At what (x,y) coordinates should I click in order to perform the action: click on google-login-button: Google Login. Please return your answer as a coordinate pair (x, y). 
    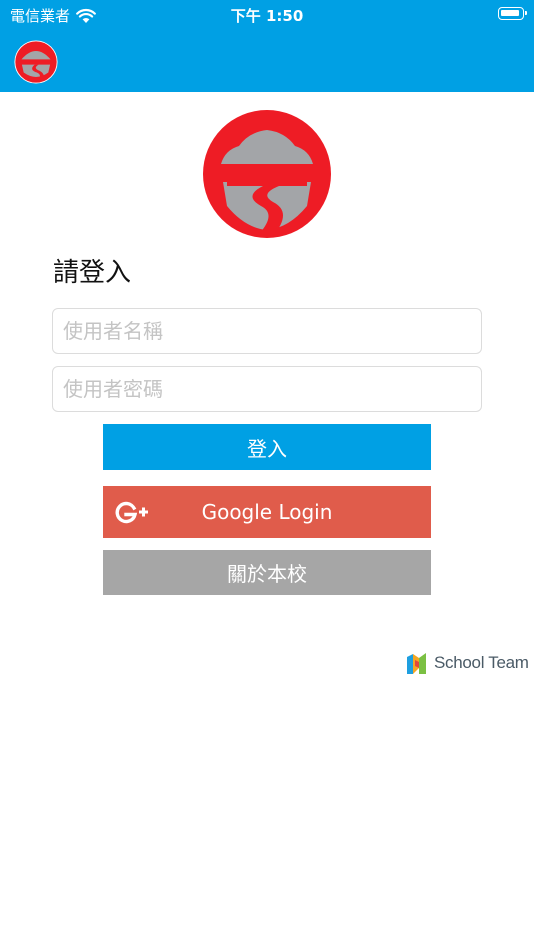
    Looking at the image, I should click on (267, 512).